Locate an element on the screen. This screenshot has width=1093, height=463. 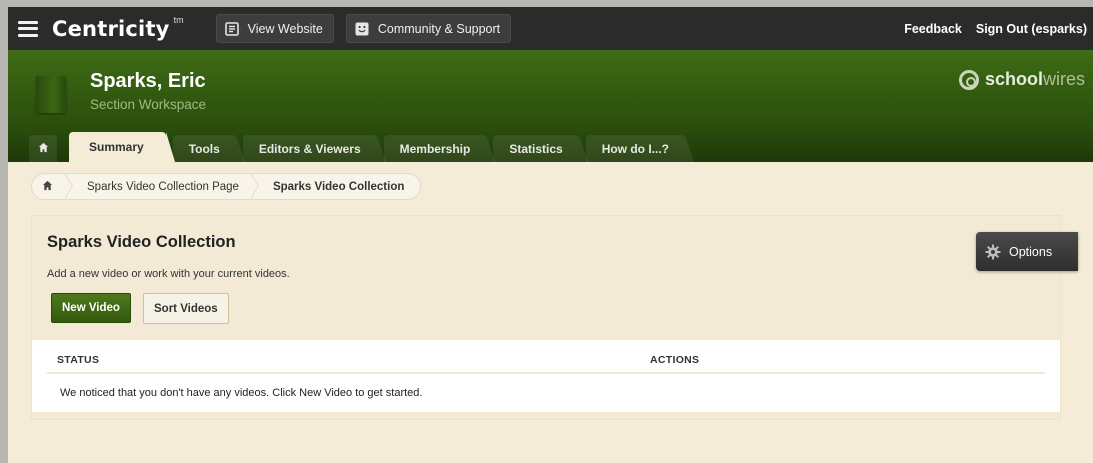
column-header-actions: ACTIONS is located at coordinates (675, 360).